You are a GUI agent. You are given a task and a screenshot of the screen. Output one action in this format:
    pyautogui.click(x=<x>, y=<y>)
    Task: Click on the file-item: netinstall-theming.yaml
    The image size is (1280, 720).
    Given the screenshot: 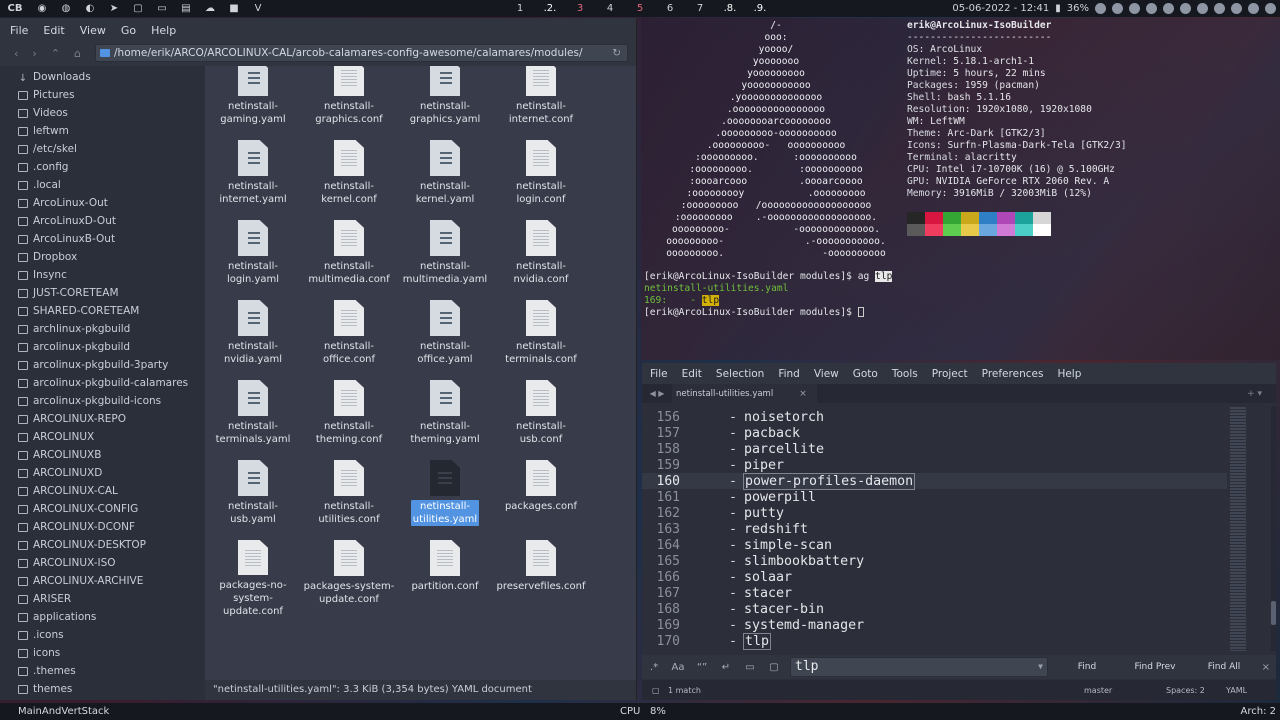 What is the action you would take?
    pyautogui.click(x=445, y=418)
    